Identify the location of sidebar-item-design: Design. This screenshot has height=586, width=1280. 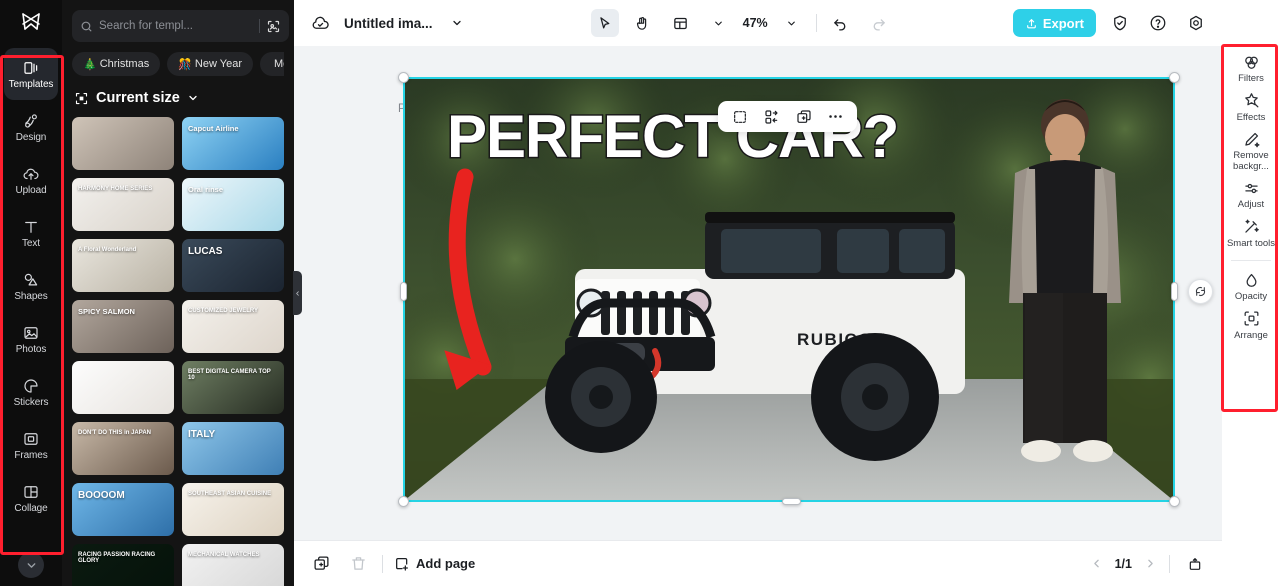
(31, 127).